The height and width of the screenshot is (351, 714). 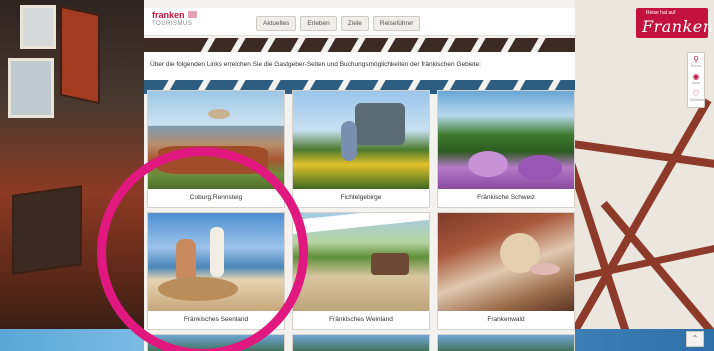 I want to click on map-button: ◉ Karte, so click(x=696, y=80).